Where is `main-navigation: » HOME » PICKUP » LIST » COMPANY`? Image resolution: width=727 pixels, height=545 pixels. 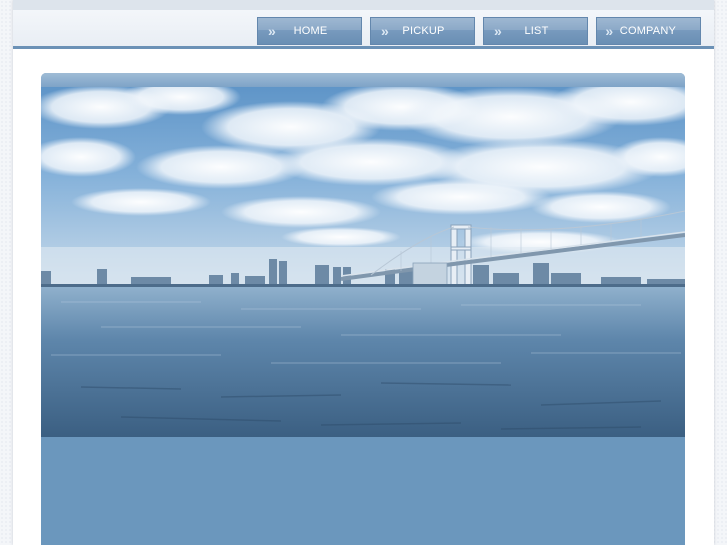
main-navigation: » HOME » PICKUP » LIST » COMPANY is located at coordinates (479, 31).